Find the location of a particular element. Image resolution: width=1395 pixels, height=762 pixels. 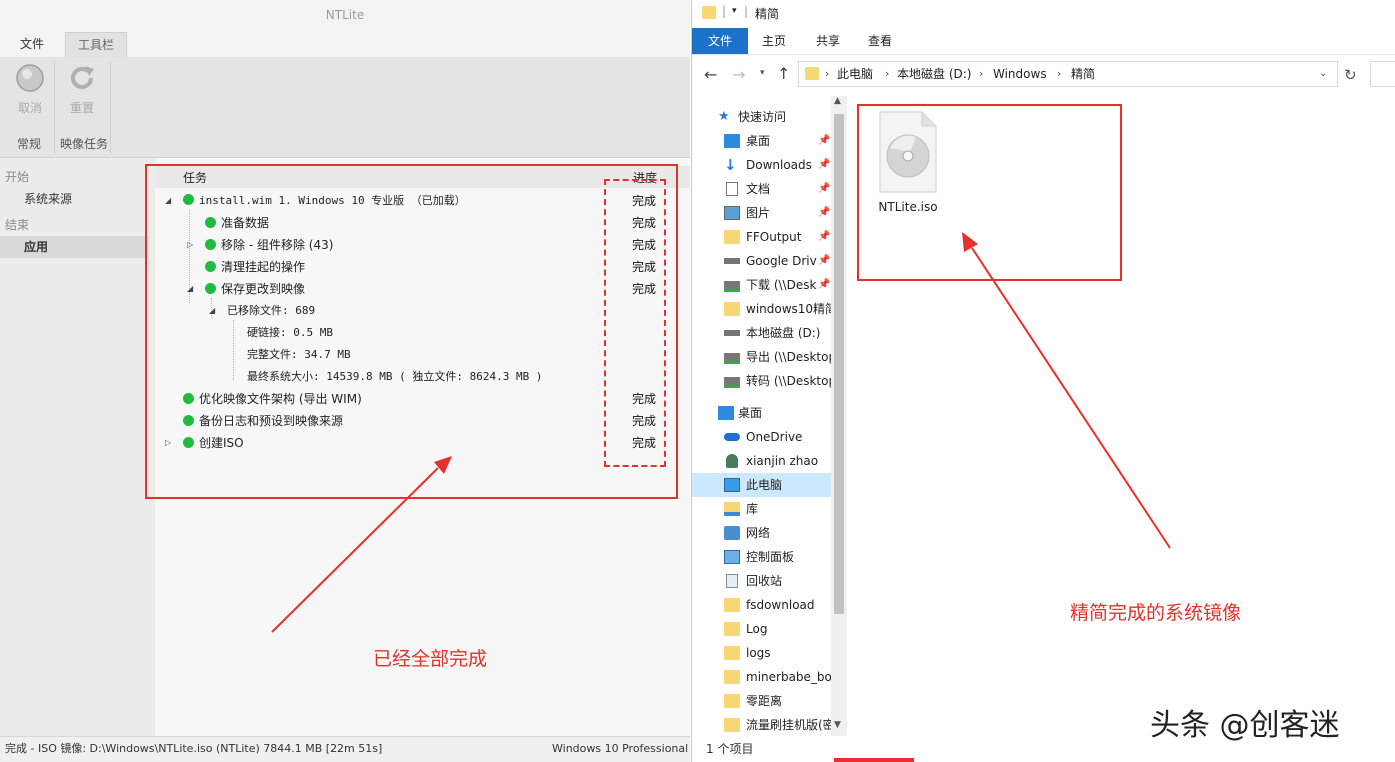

watermark: 头条 @创客迷 is located at coordinates (1245, 725).